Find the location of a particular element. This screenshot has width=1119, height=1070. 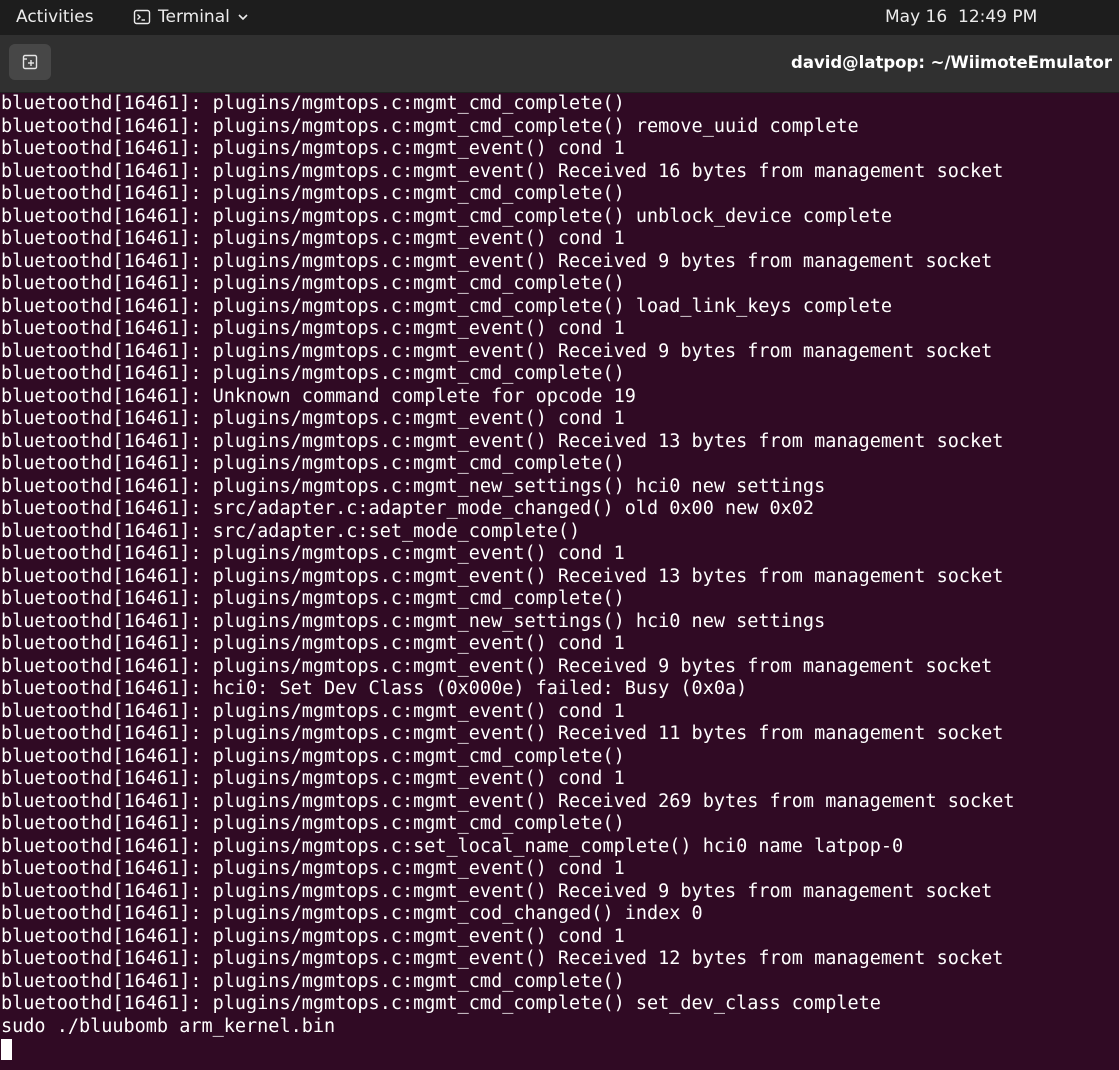

top-bar: Activities Terminal May 16 12:49 PM is located at coordinates (559, 17).